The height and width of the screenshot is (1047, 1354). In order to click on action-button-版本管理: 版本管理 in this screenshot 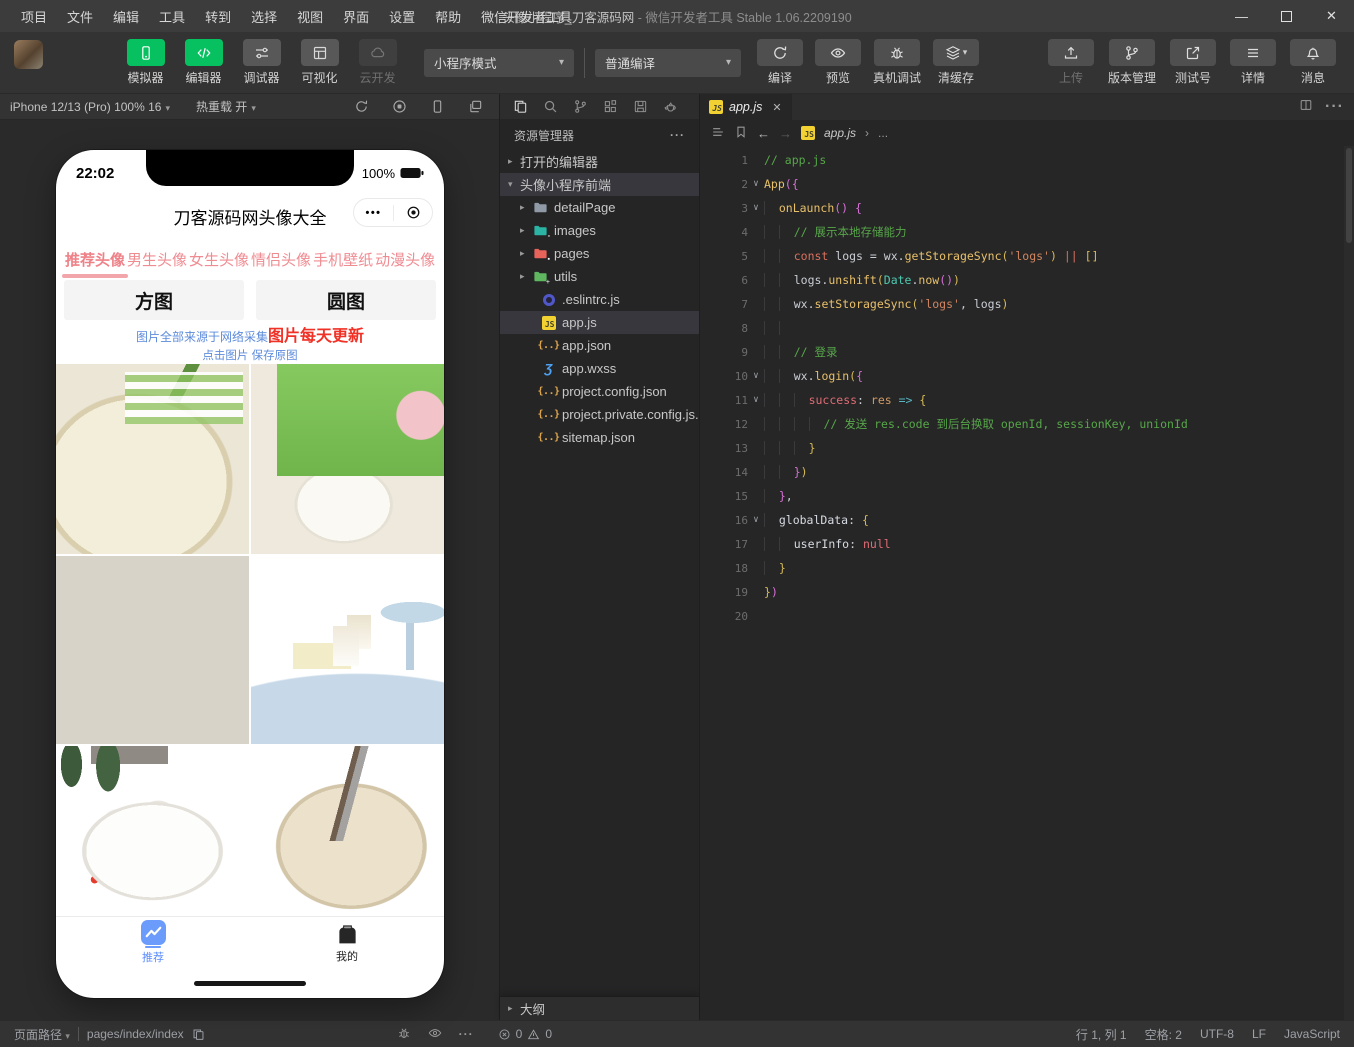, I will do `click(1132, 62)`.